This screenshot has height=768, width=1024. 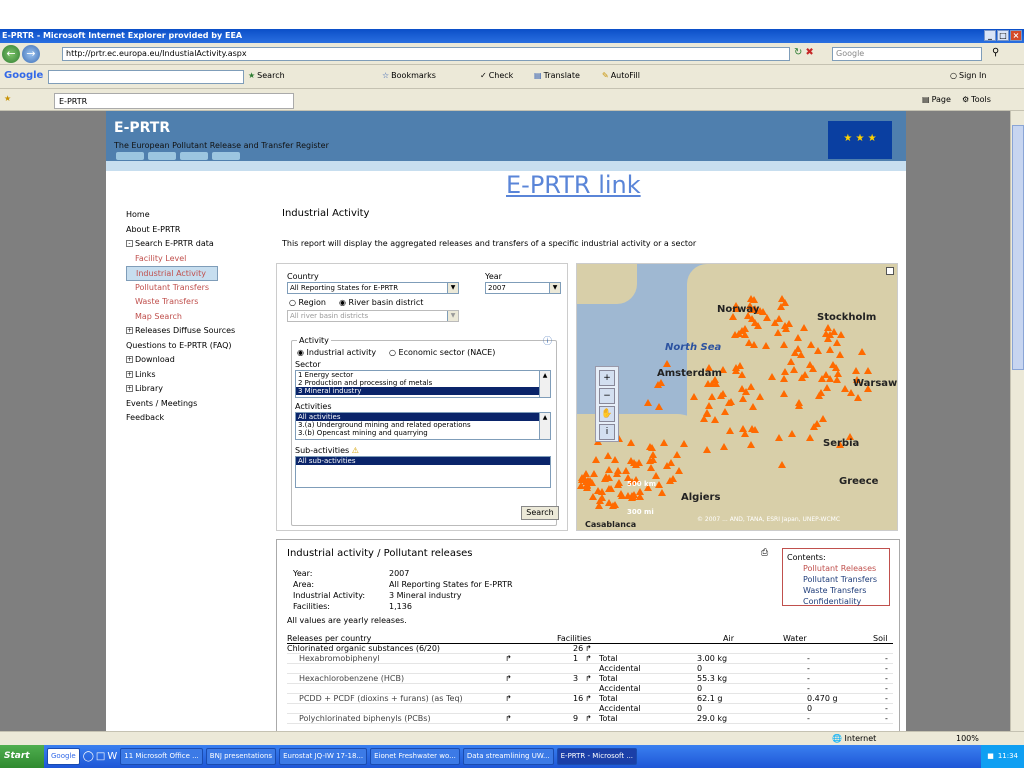 What do you see at coordinates (1017, 421) in the screenshot?
I see `vertical-scrollbar` at bounding box center [1017, 421].